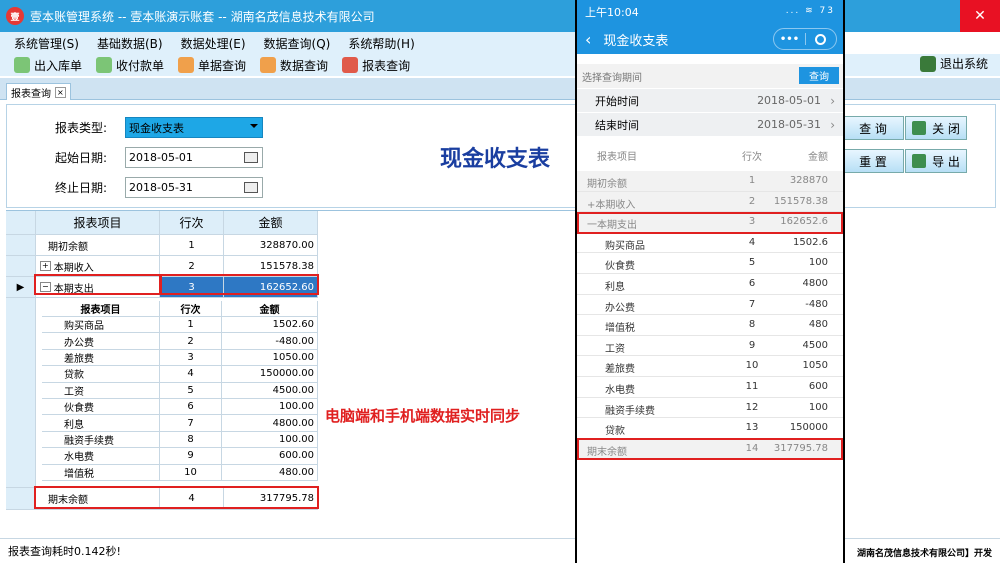  What do you see at coordinates (500, 89) in the screenshot?
I see `tab-strip: 报表查询 ×` at bounding box center [500, 89].